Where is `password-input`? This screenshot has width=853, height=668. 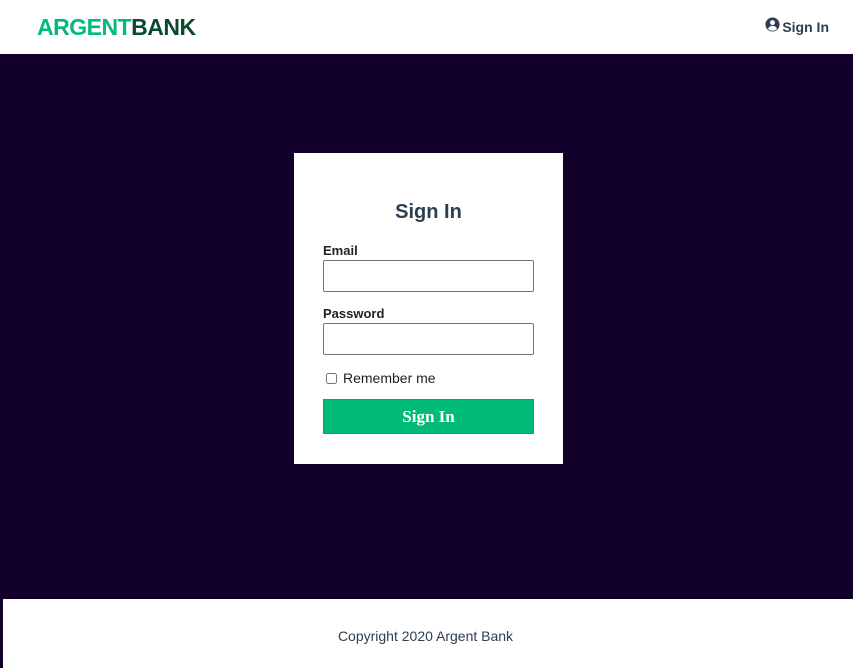 password-input is located at coordinates (428, 339).